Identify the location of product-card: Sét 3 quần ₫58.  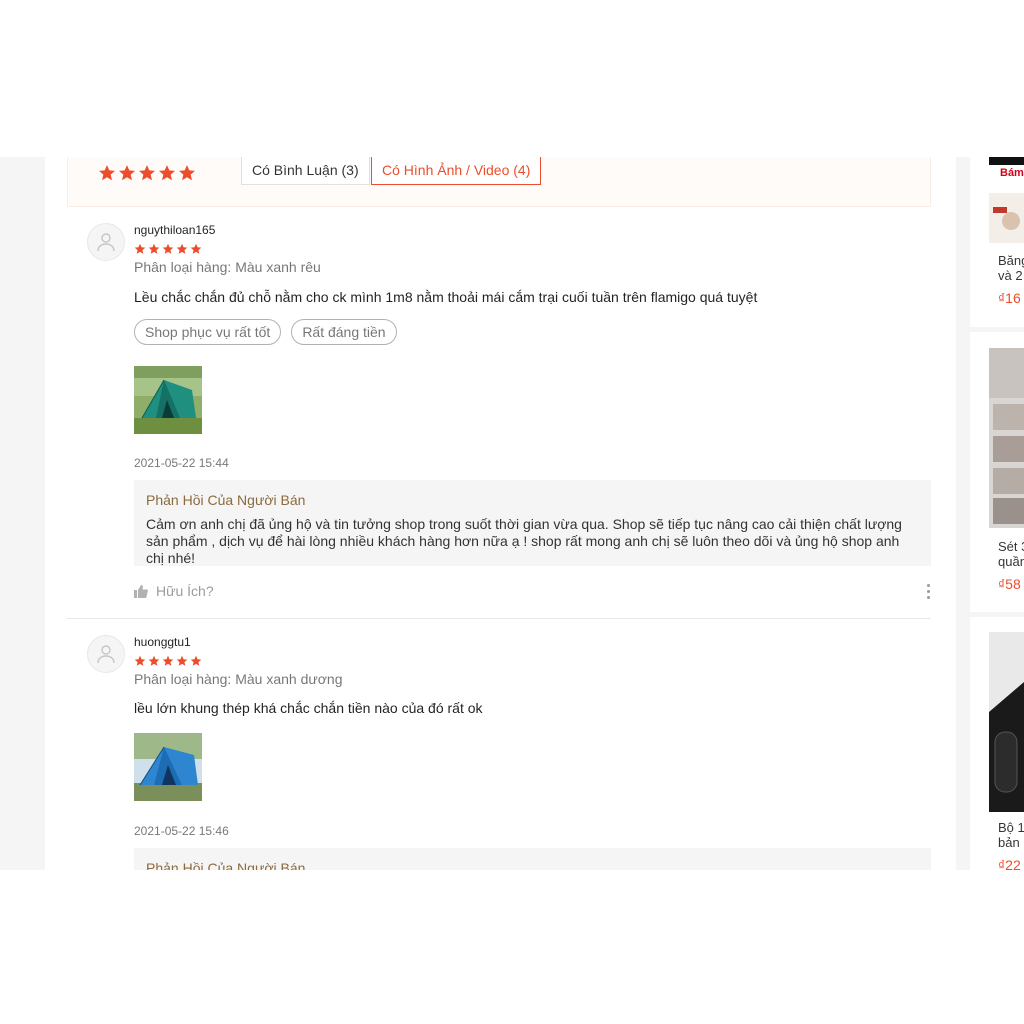
(997, 472).